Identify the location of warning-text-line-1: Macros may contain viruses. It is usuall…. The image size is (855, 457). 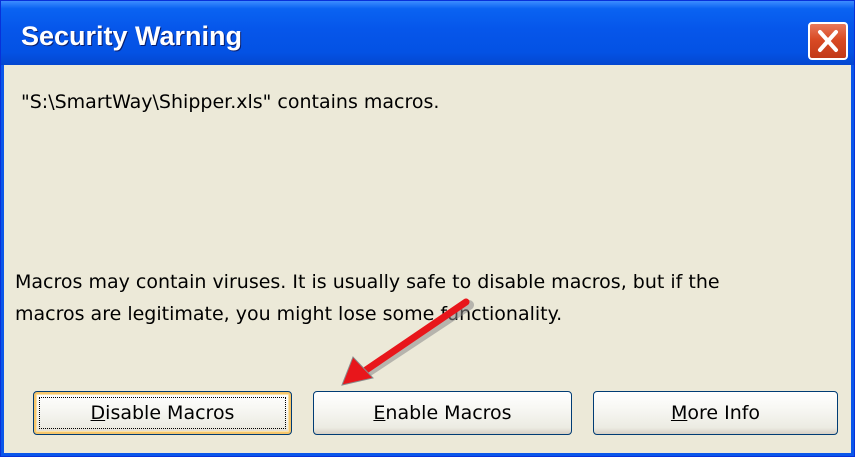
(367, 282).